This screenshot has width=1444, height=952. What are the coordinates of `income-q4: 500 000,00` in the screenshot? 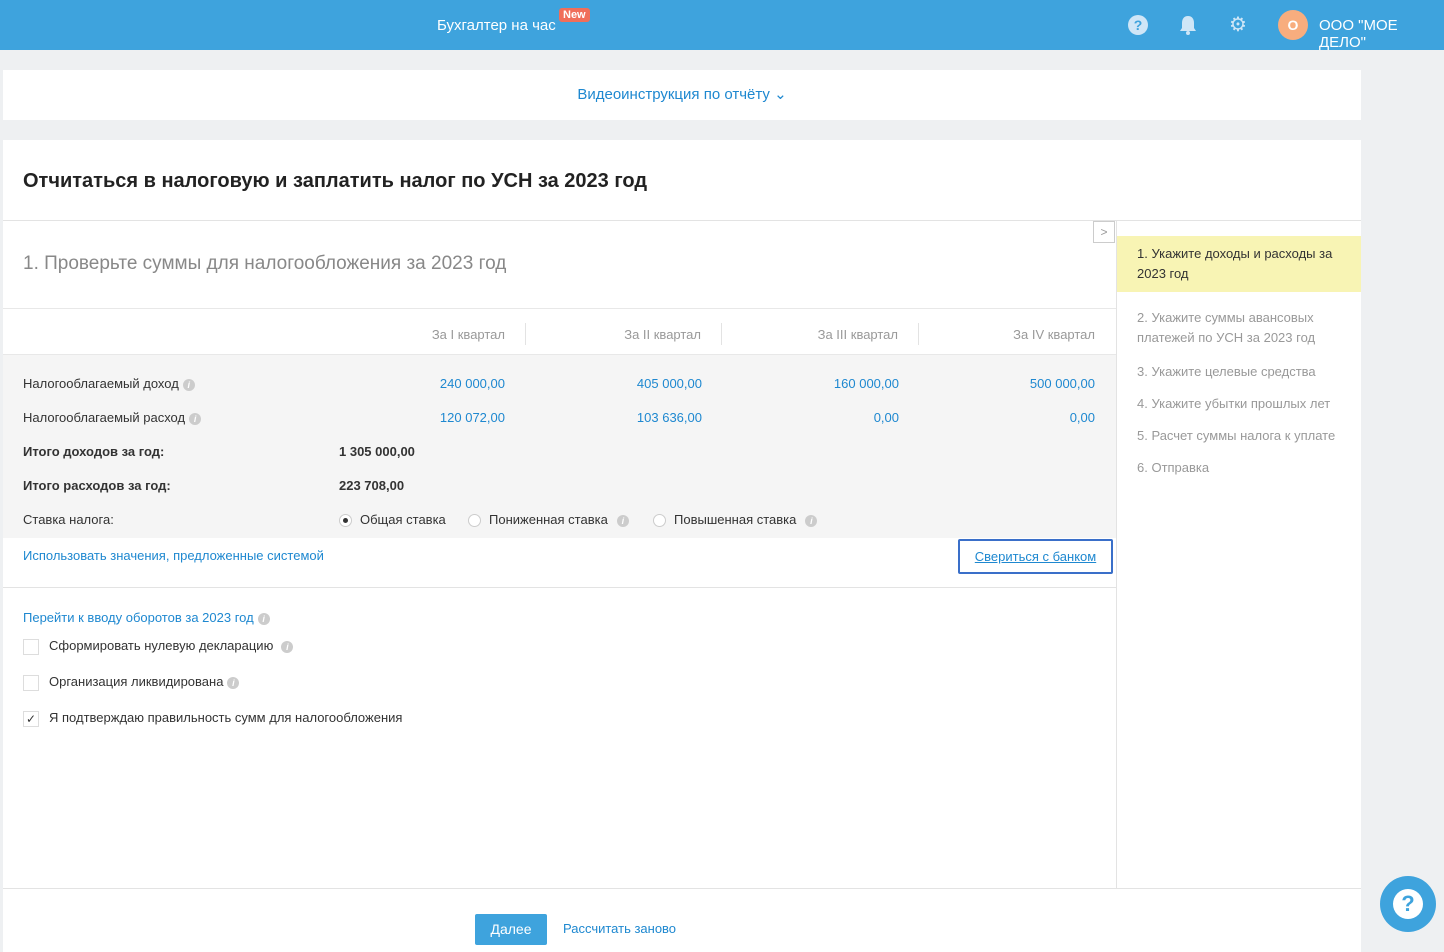 It's located at (1005, 384).